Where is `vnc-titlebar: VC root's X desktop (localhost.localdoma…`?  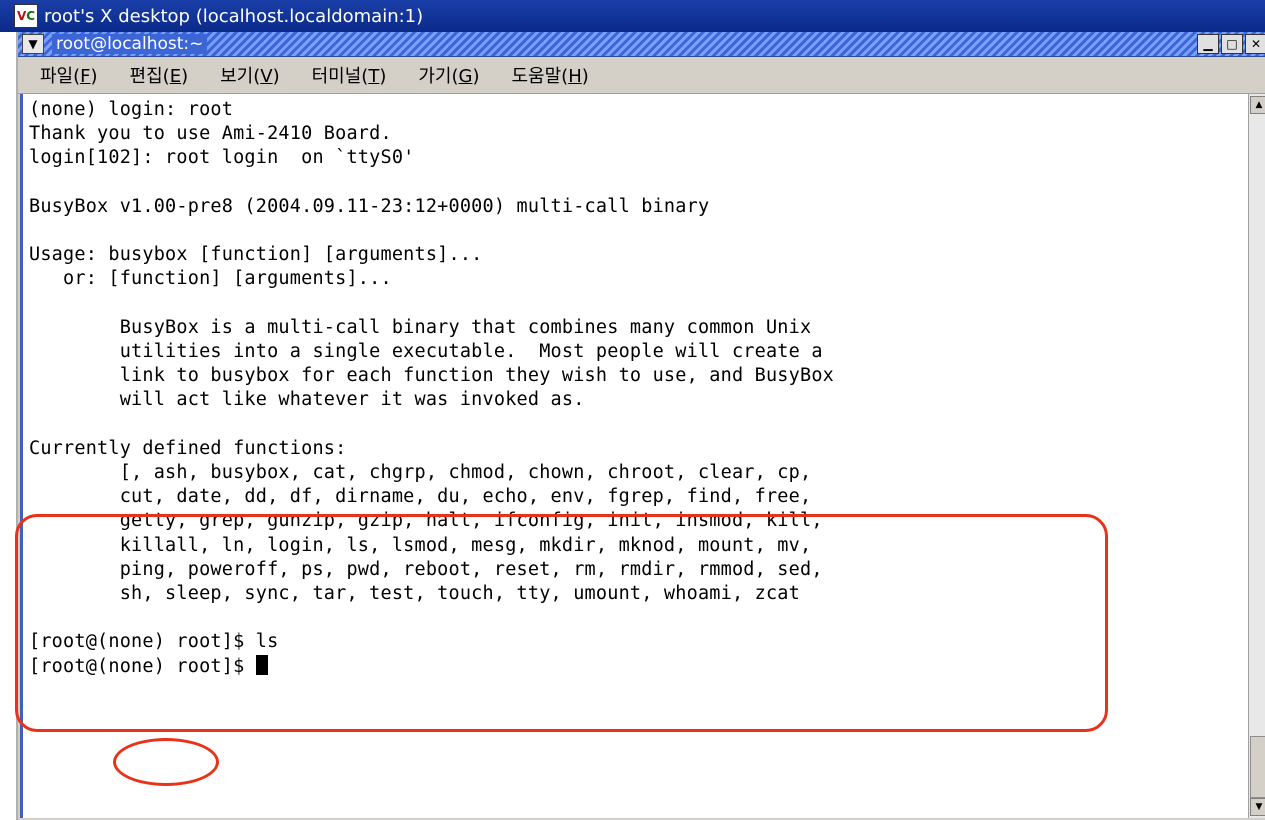
vnc-titlebar: VC root's X desktop (localhost.localdoma… is located at coordinates (632, 16).